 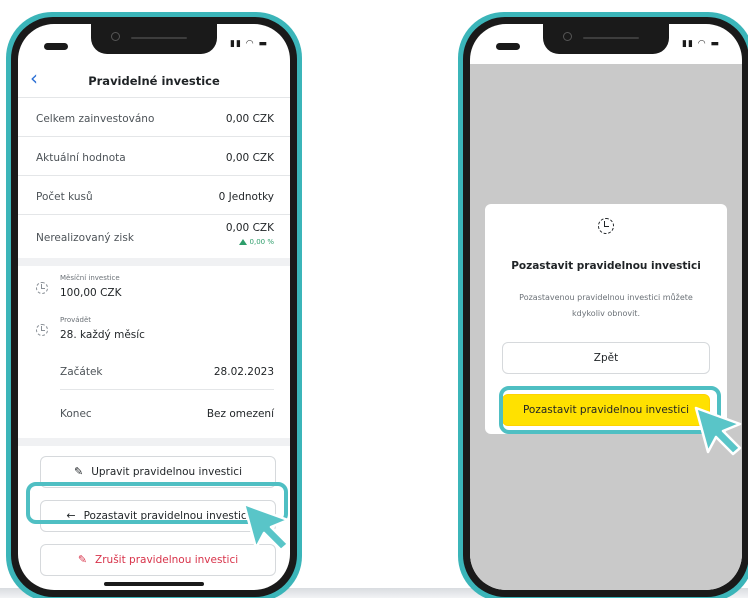 What do you see at coordinates (95, 119) in the screenshot?
I see `summary-label: Celkem zainvestováno` at bounding box center [95, 119].